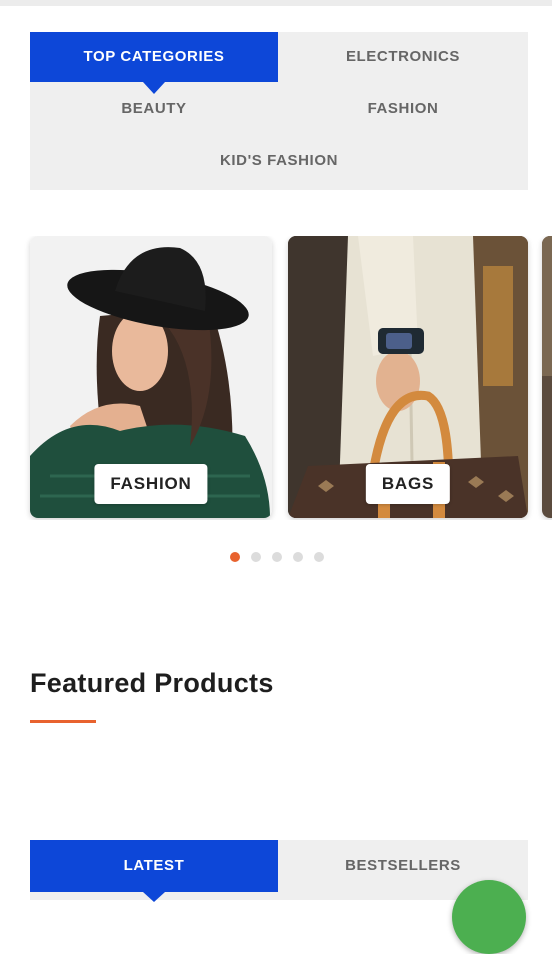  What do you see at coordinates (154, 871) in the screenshot?
I see `tab-latest: LATEST` at bounding box center [154, 871].